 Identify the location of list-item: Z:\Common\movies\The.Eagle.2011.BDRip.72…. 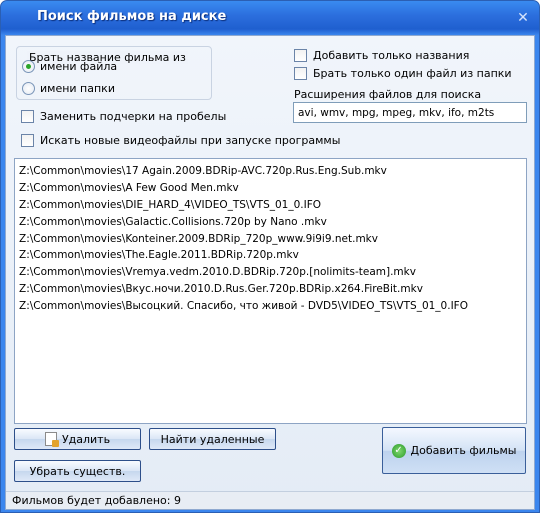
(270, 255).